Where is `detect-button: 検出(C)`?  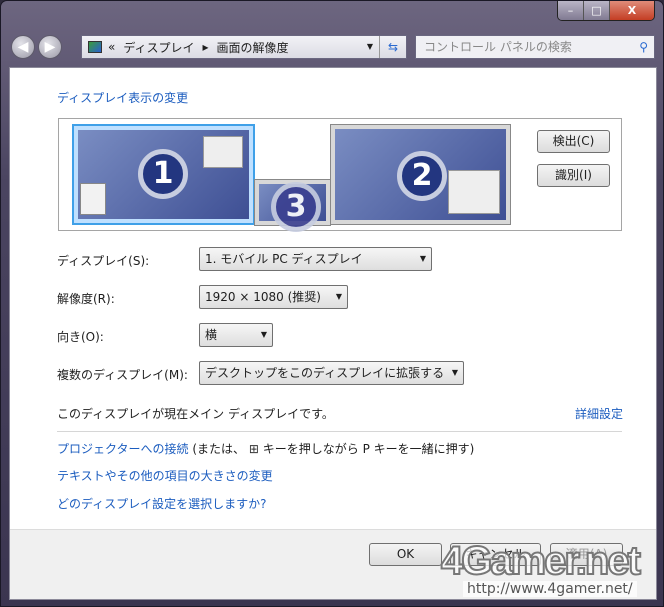
detect-button: 検出(C) is located at coordinates (573, 141).